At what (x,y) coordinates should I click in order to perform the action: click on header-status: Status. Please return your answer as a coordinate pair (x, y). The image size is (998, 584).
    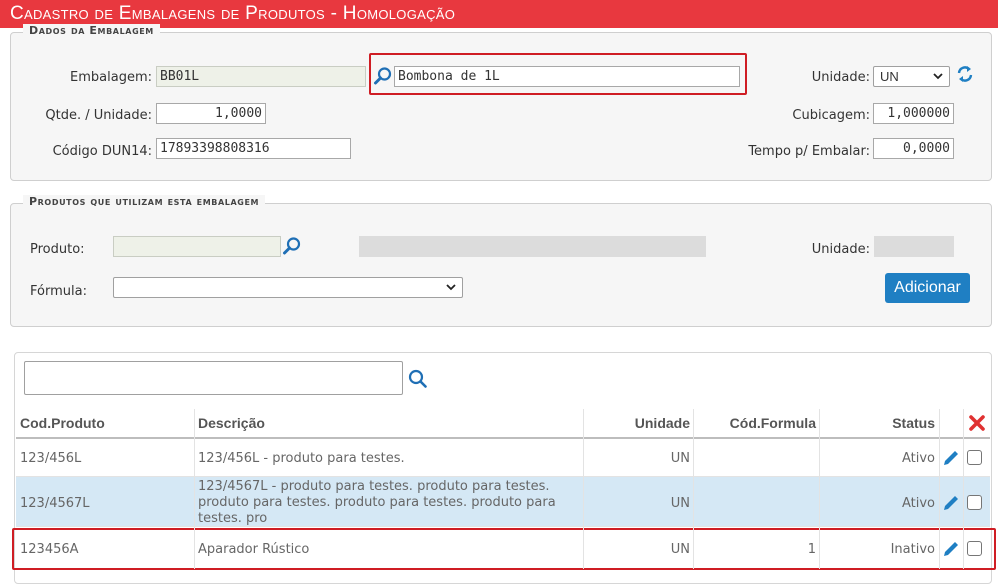
    Looking at the image, I should click on (877, 423).